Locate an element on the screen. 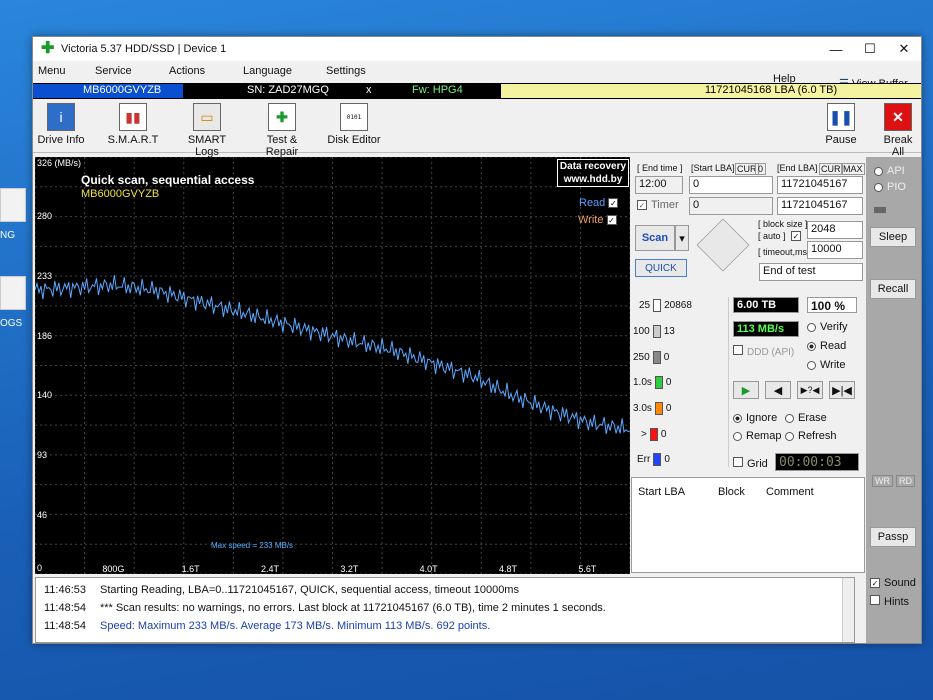 The height and width of the screenshot is (700, 933). graph-model: MB6000GVYZB is located at coordinates (120, 194).